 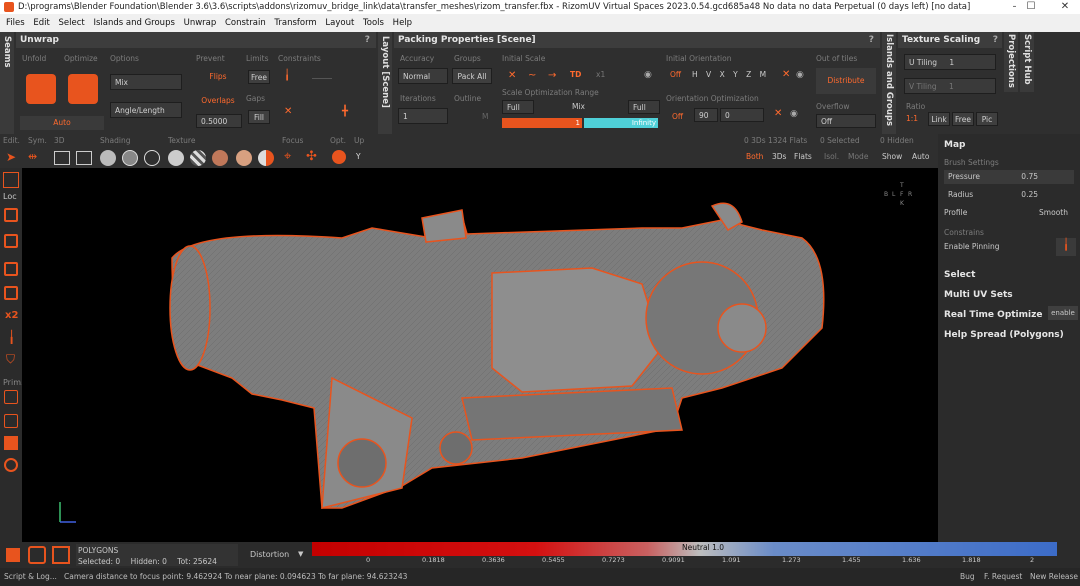 I want to click on menu-help: Help, so click(x=402, y=23).